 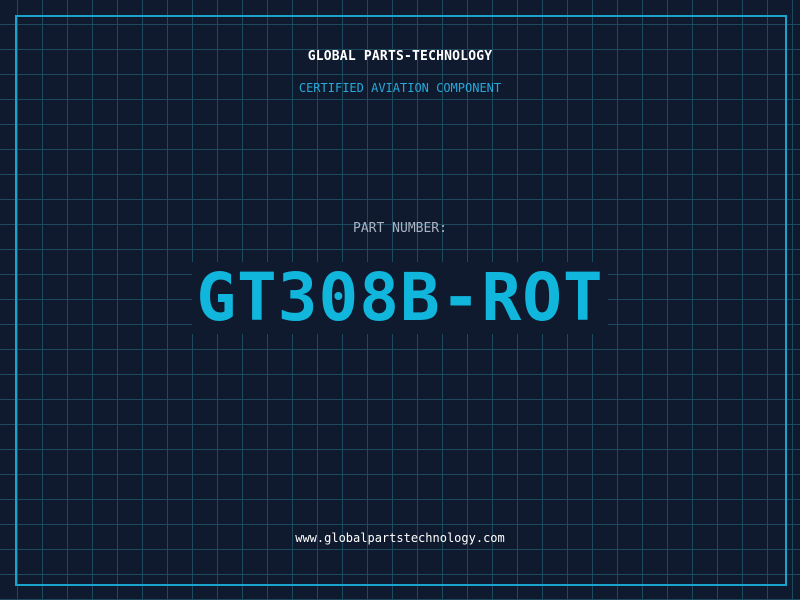 I want to click on part-number-value: GT308B-ROT, so click(x=400, y=298).